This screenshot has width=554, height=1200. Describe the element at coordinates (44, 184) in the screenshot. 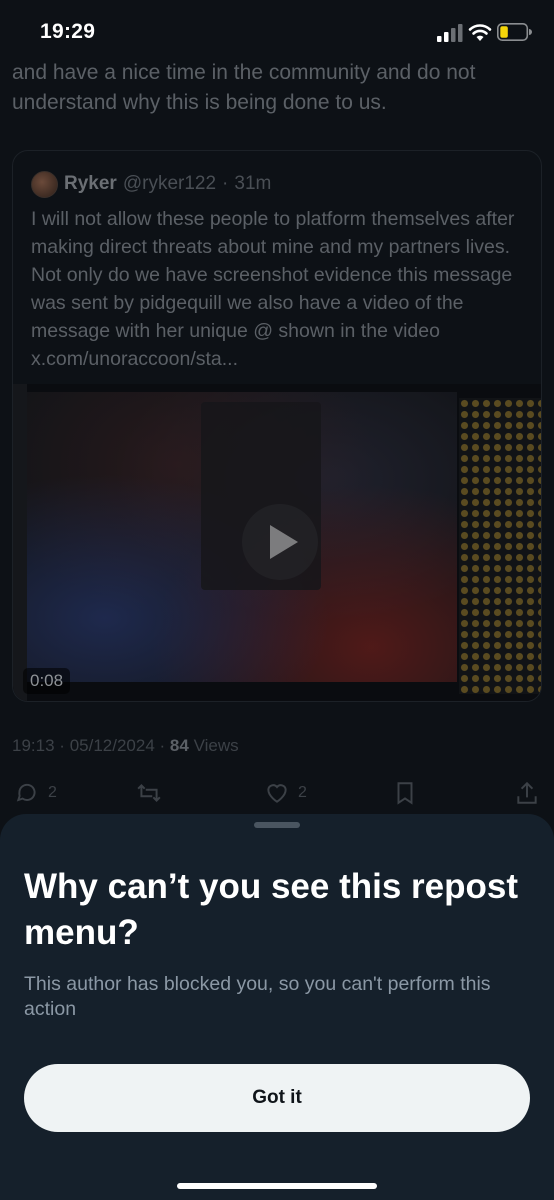

I see `avatar` at that location.